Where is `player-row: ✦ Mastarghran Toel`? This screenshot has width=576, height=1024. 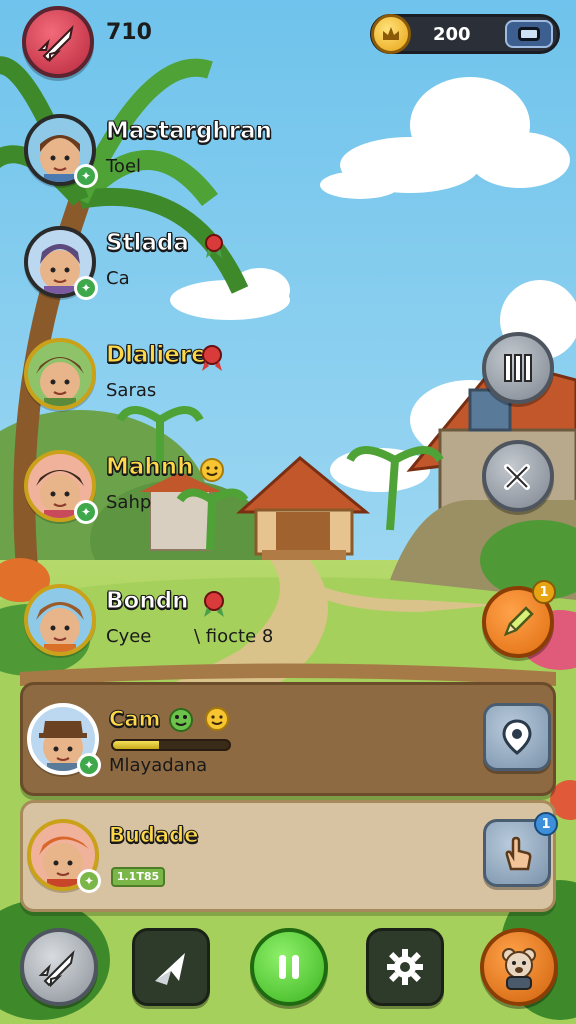 player-row: ✦ Mastarghran Toel is located at coordinates (224, 154).